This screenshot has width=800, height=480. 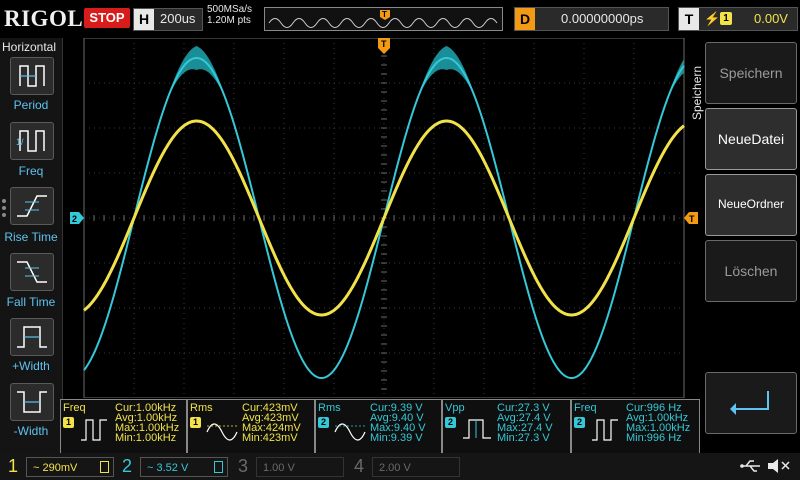 I want to click on fall-time-button, so click(x=32, y=272).